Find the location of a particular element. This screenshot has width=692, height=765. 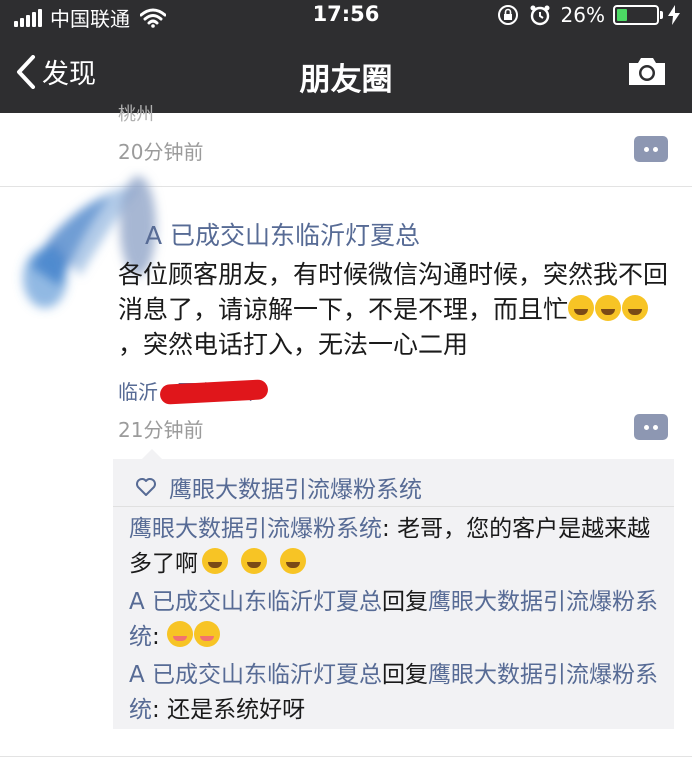

orientation-lock-icon is located at coordinates (507, 15).